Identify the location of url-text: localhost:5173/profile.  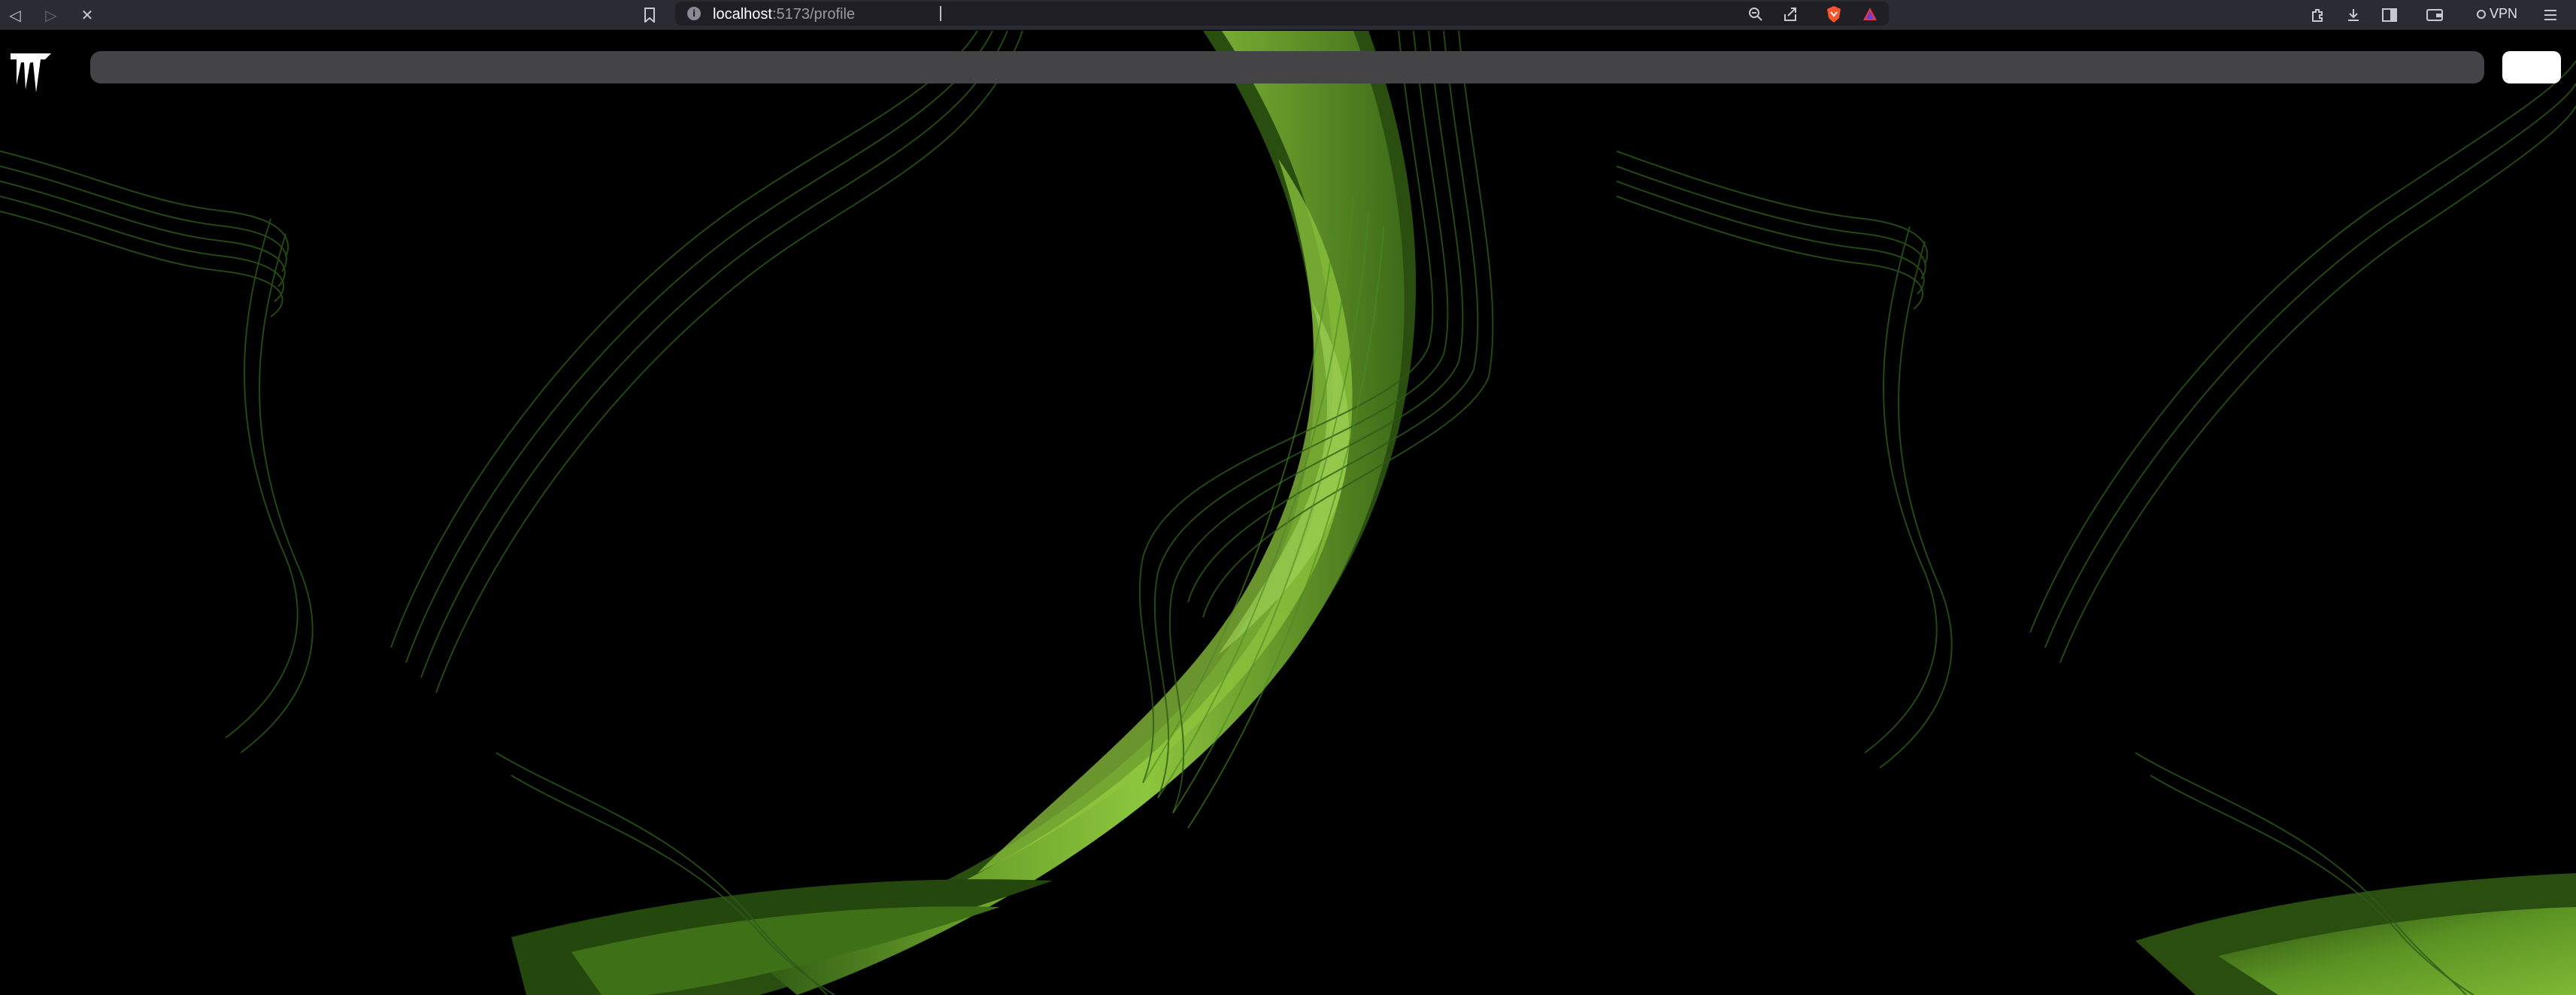
(784, 15).